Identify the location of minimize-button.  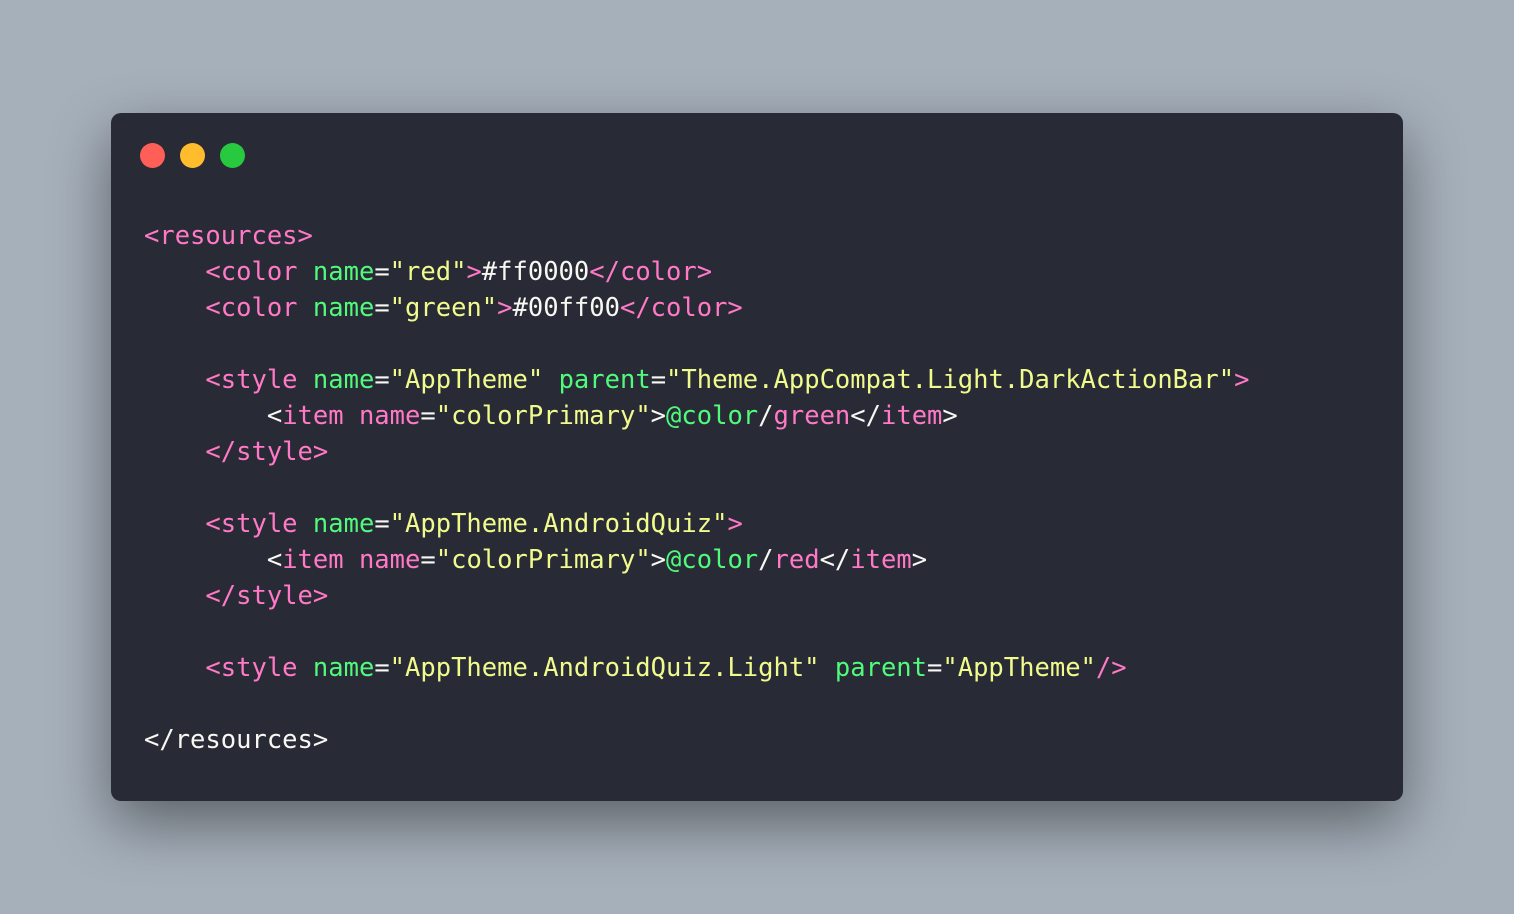
(192, 155).